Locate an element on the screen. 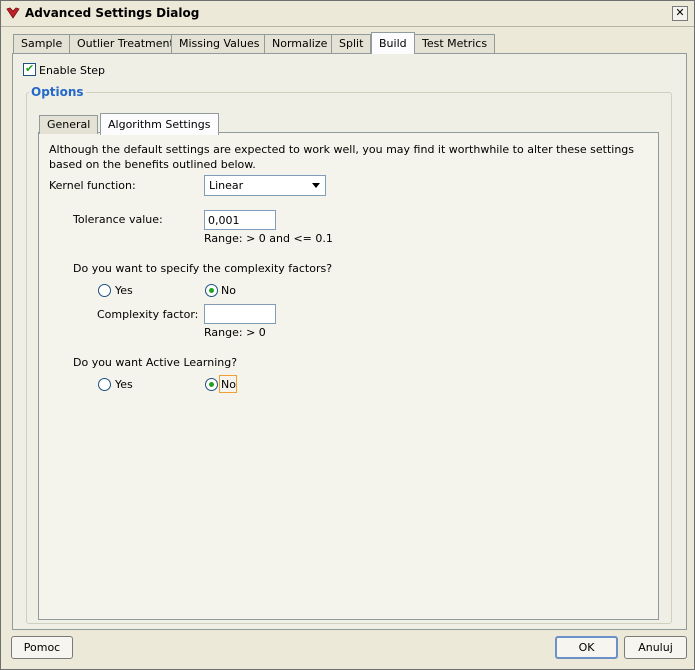 The width and height of the screenshot is (695, 670). chevron-down-icon is located at coordinates (316, 185).